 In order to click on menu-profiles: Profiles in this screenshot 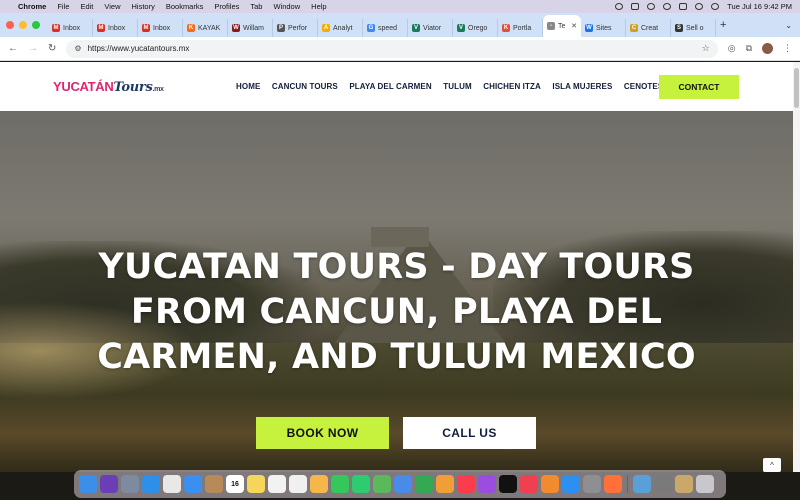, I will do `click(226, 6)`.